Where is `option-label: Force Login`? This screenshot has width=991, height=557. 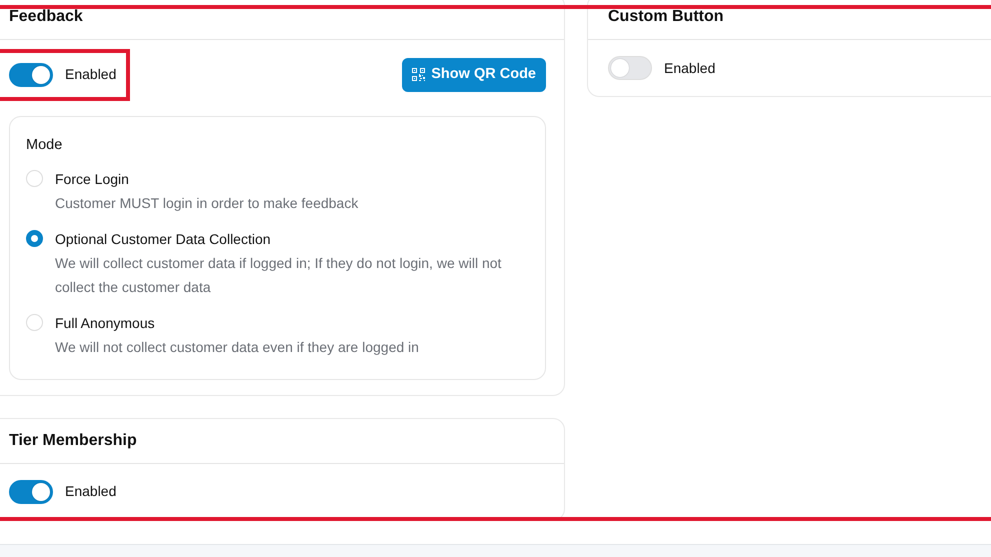
option-label: Force Login is located at coordinates (92, 179).